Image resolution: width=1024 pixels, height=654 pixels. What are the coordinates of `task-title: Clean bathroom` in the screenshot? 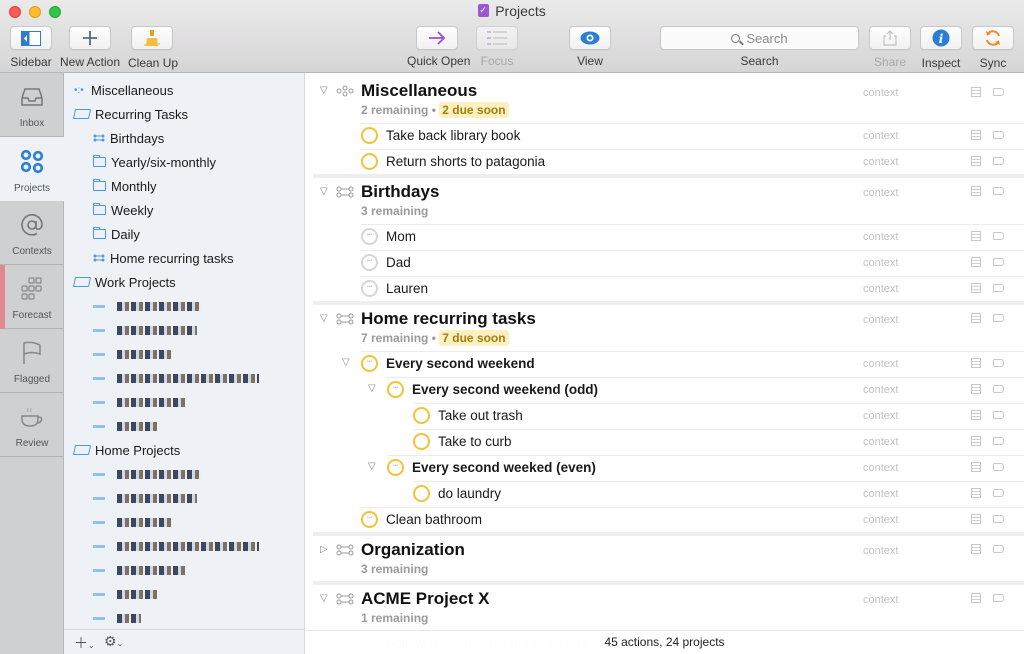 It's located at (434, 519).